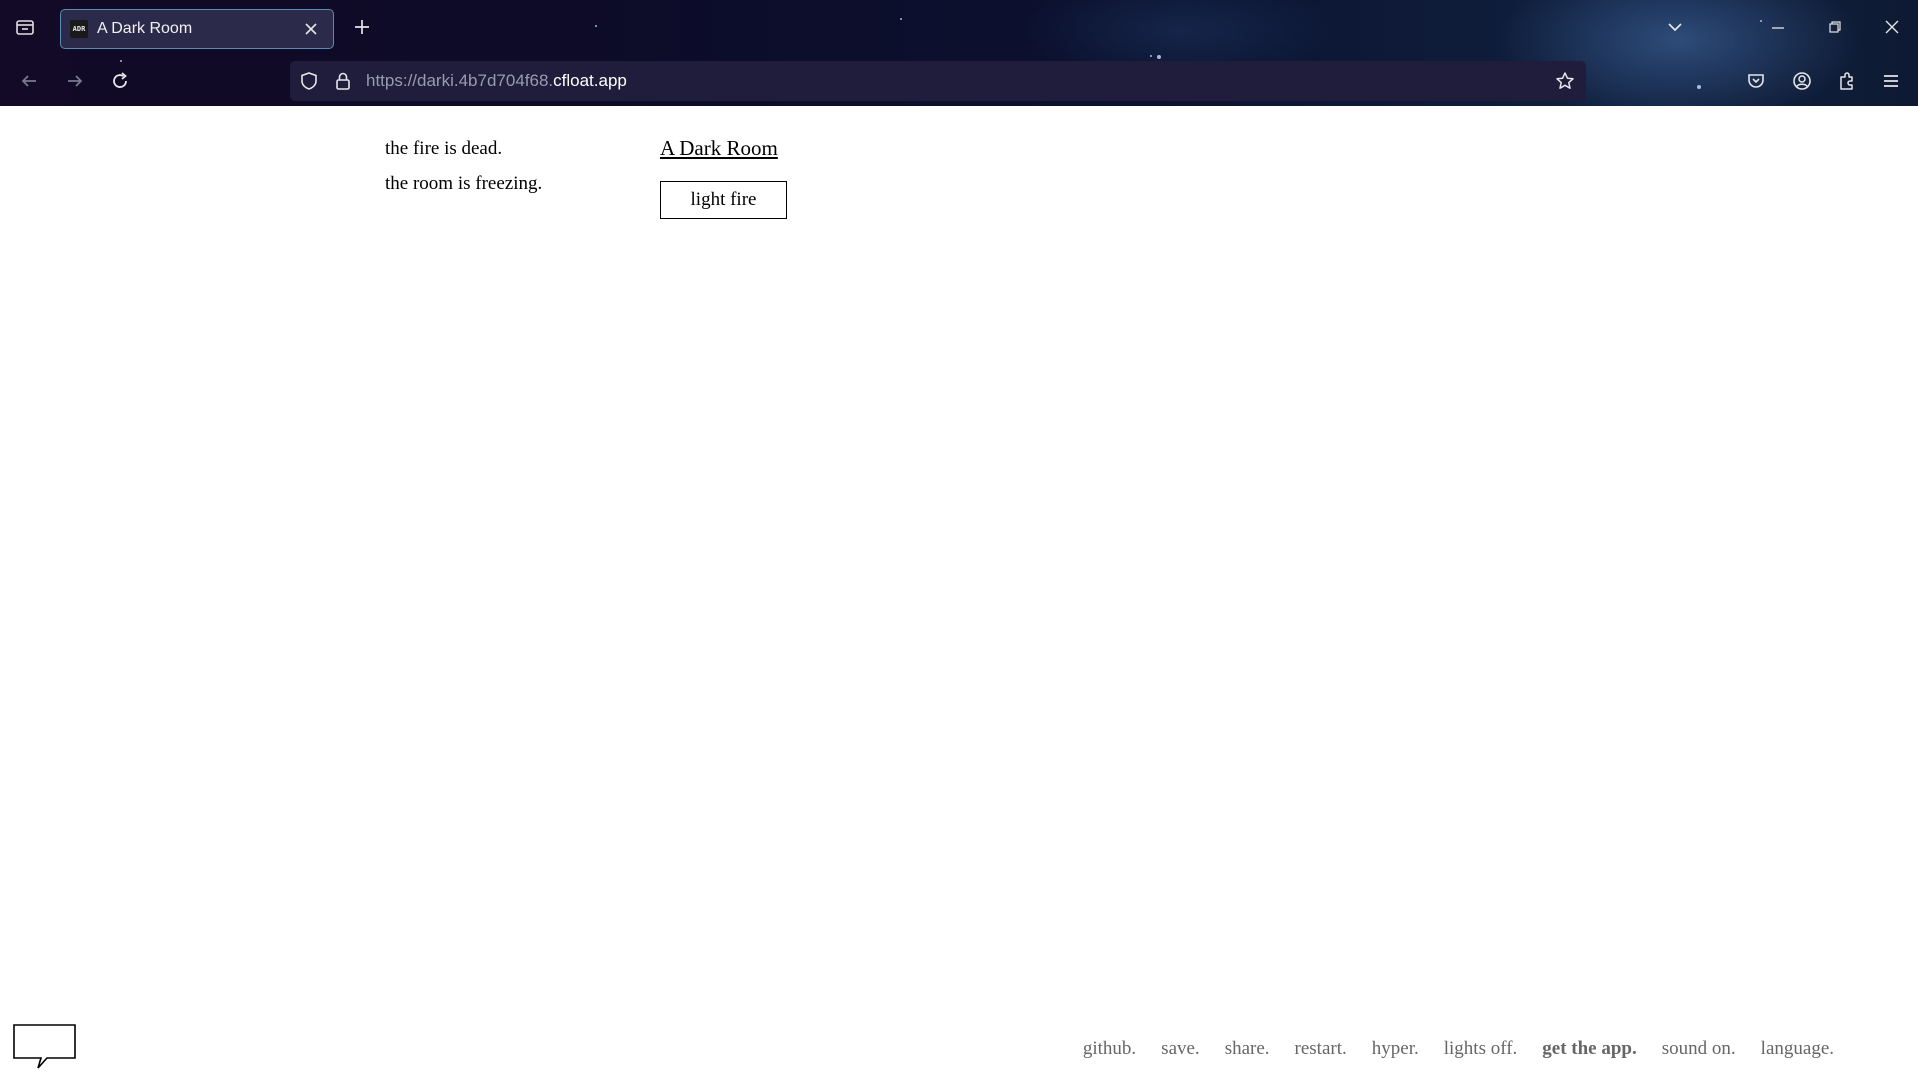 Image resolution: width=1918 pixels, height=1078 pixels. I want to click on tab-close-icon, so click(311, 29).